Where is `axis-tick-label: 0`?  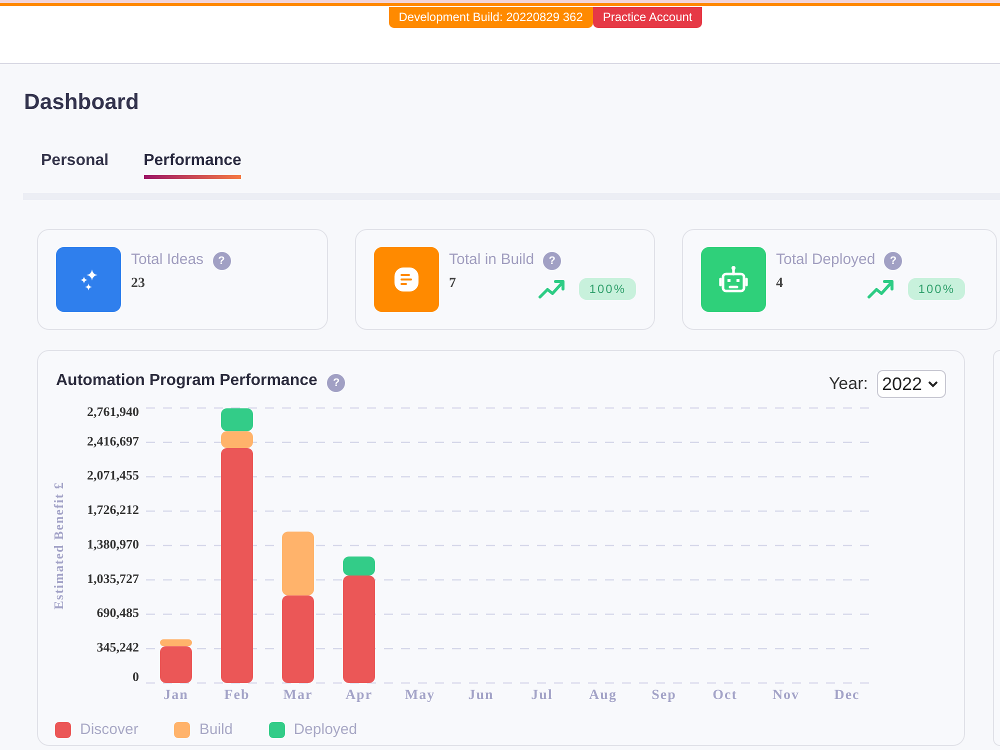
axis-tick-label: 0 is located at coordinates (135, 676).